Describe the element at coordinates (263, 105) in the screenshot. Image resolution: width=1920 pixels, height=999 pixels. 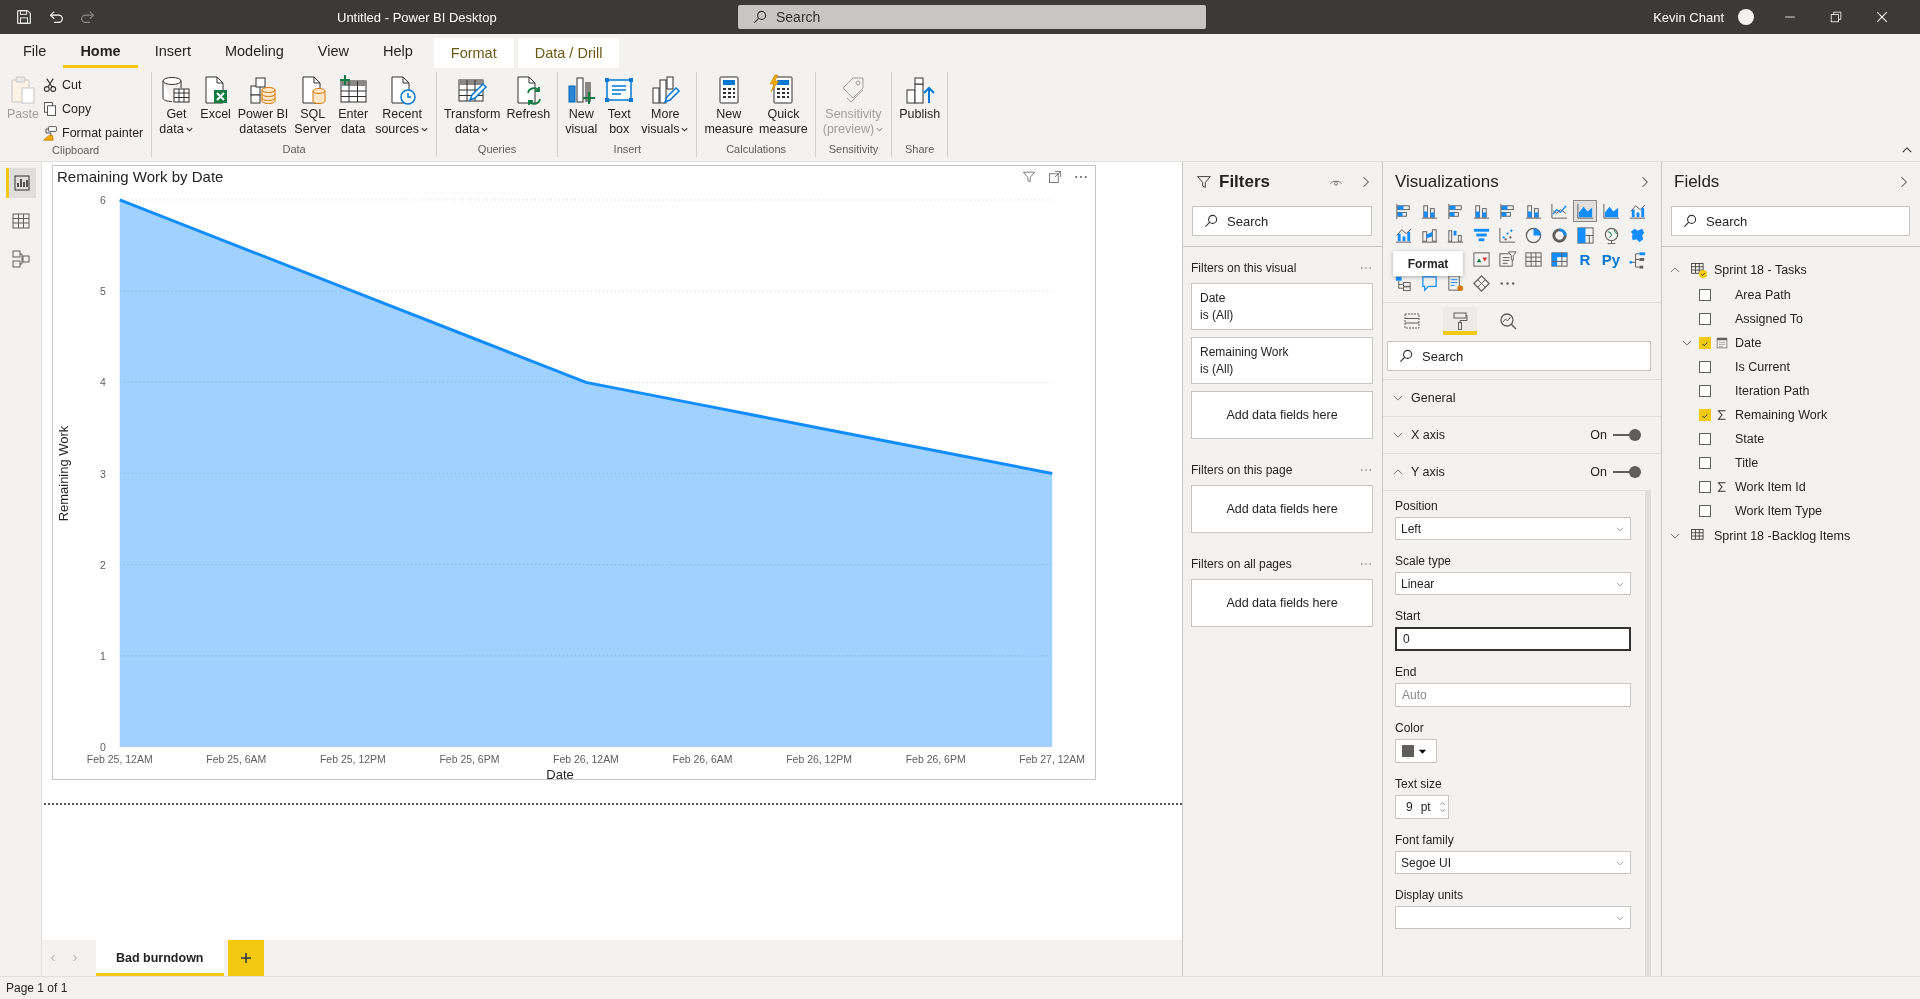
I see `ribbon-button: Power BI datasets` at that location.